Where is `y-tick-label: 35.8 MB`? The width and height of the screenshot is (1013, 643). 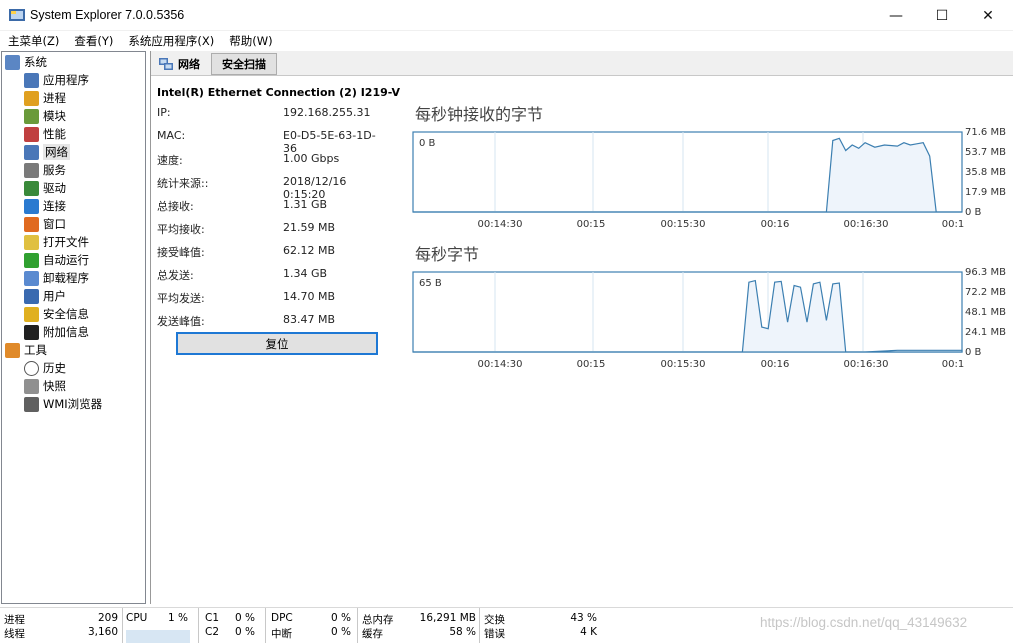 y-tick-label: 35.8 MB is located at coordinates (985, 172).